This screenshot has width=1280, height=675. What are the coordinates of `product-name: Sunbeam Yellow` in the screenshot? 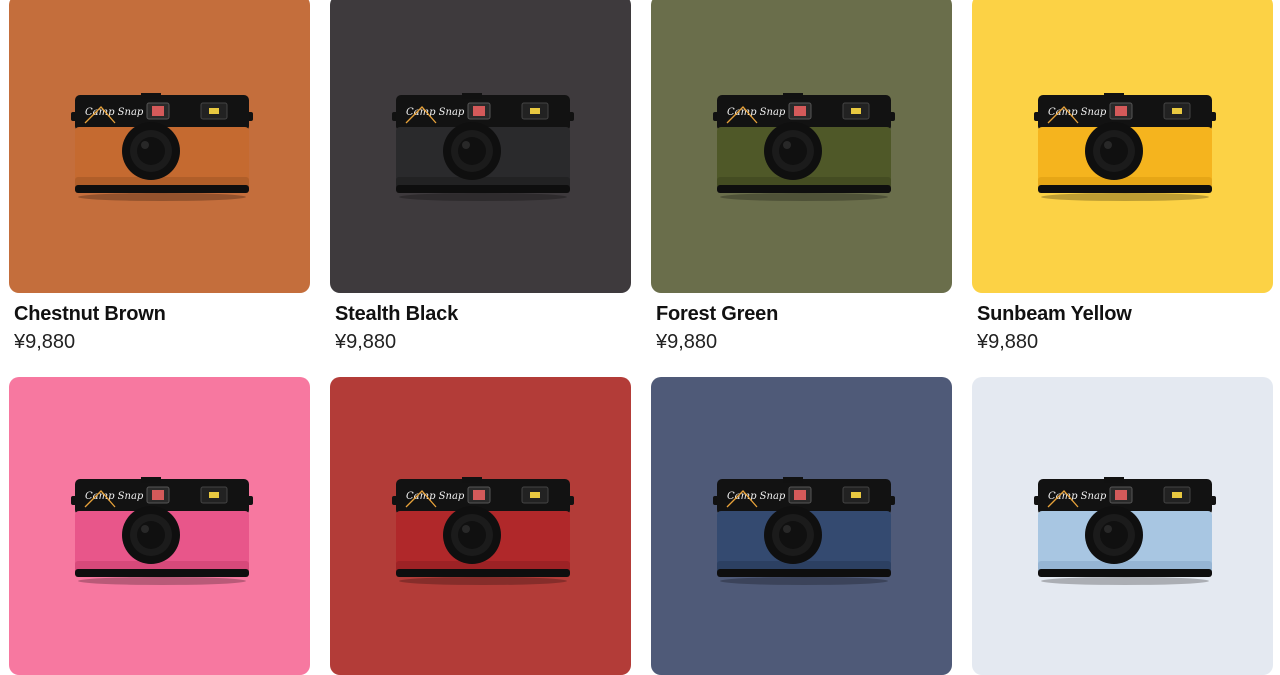 It's located at (1054, 314).